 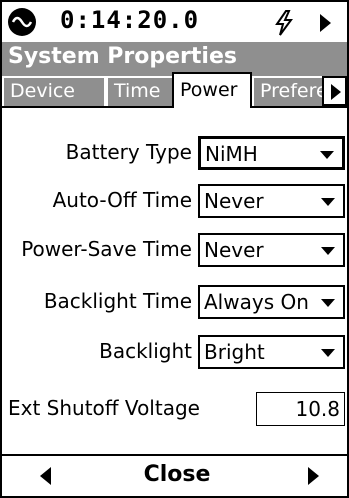 I want to click on backlight-time-select: Always On, so click(x=271, y=302).